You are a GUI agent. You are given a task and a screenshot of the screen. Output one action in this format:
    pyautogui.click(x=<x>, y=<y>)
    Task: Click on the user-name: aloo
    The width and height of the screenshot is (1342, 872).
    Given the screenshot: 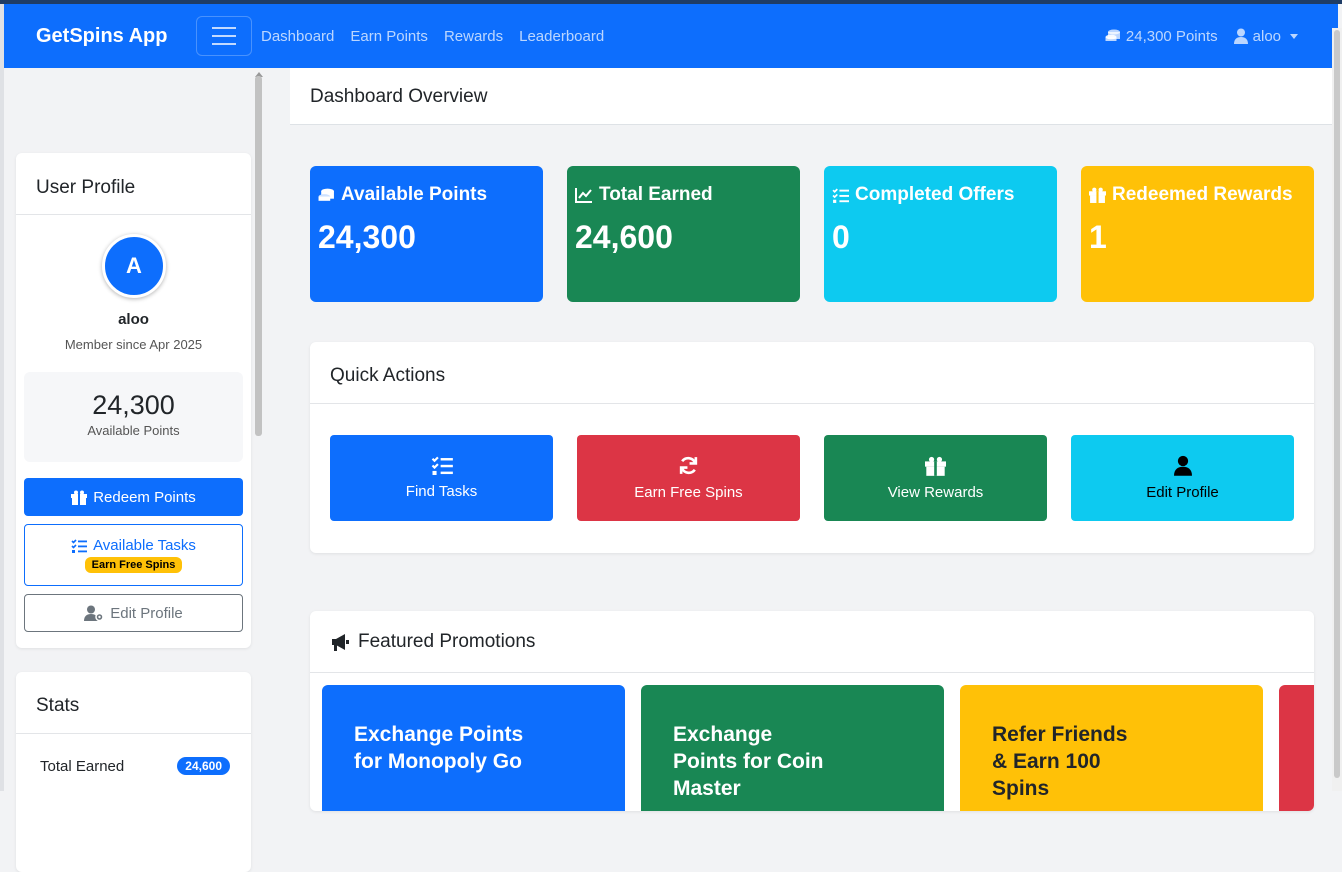 What is the action you would take?
    pyautogui.click(x=1266, y=36)
    